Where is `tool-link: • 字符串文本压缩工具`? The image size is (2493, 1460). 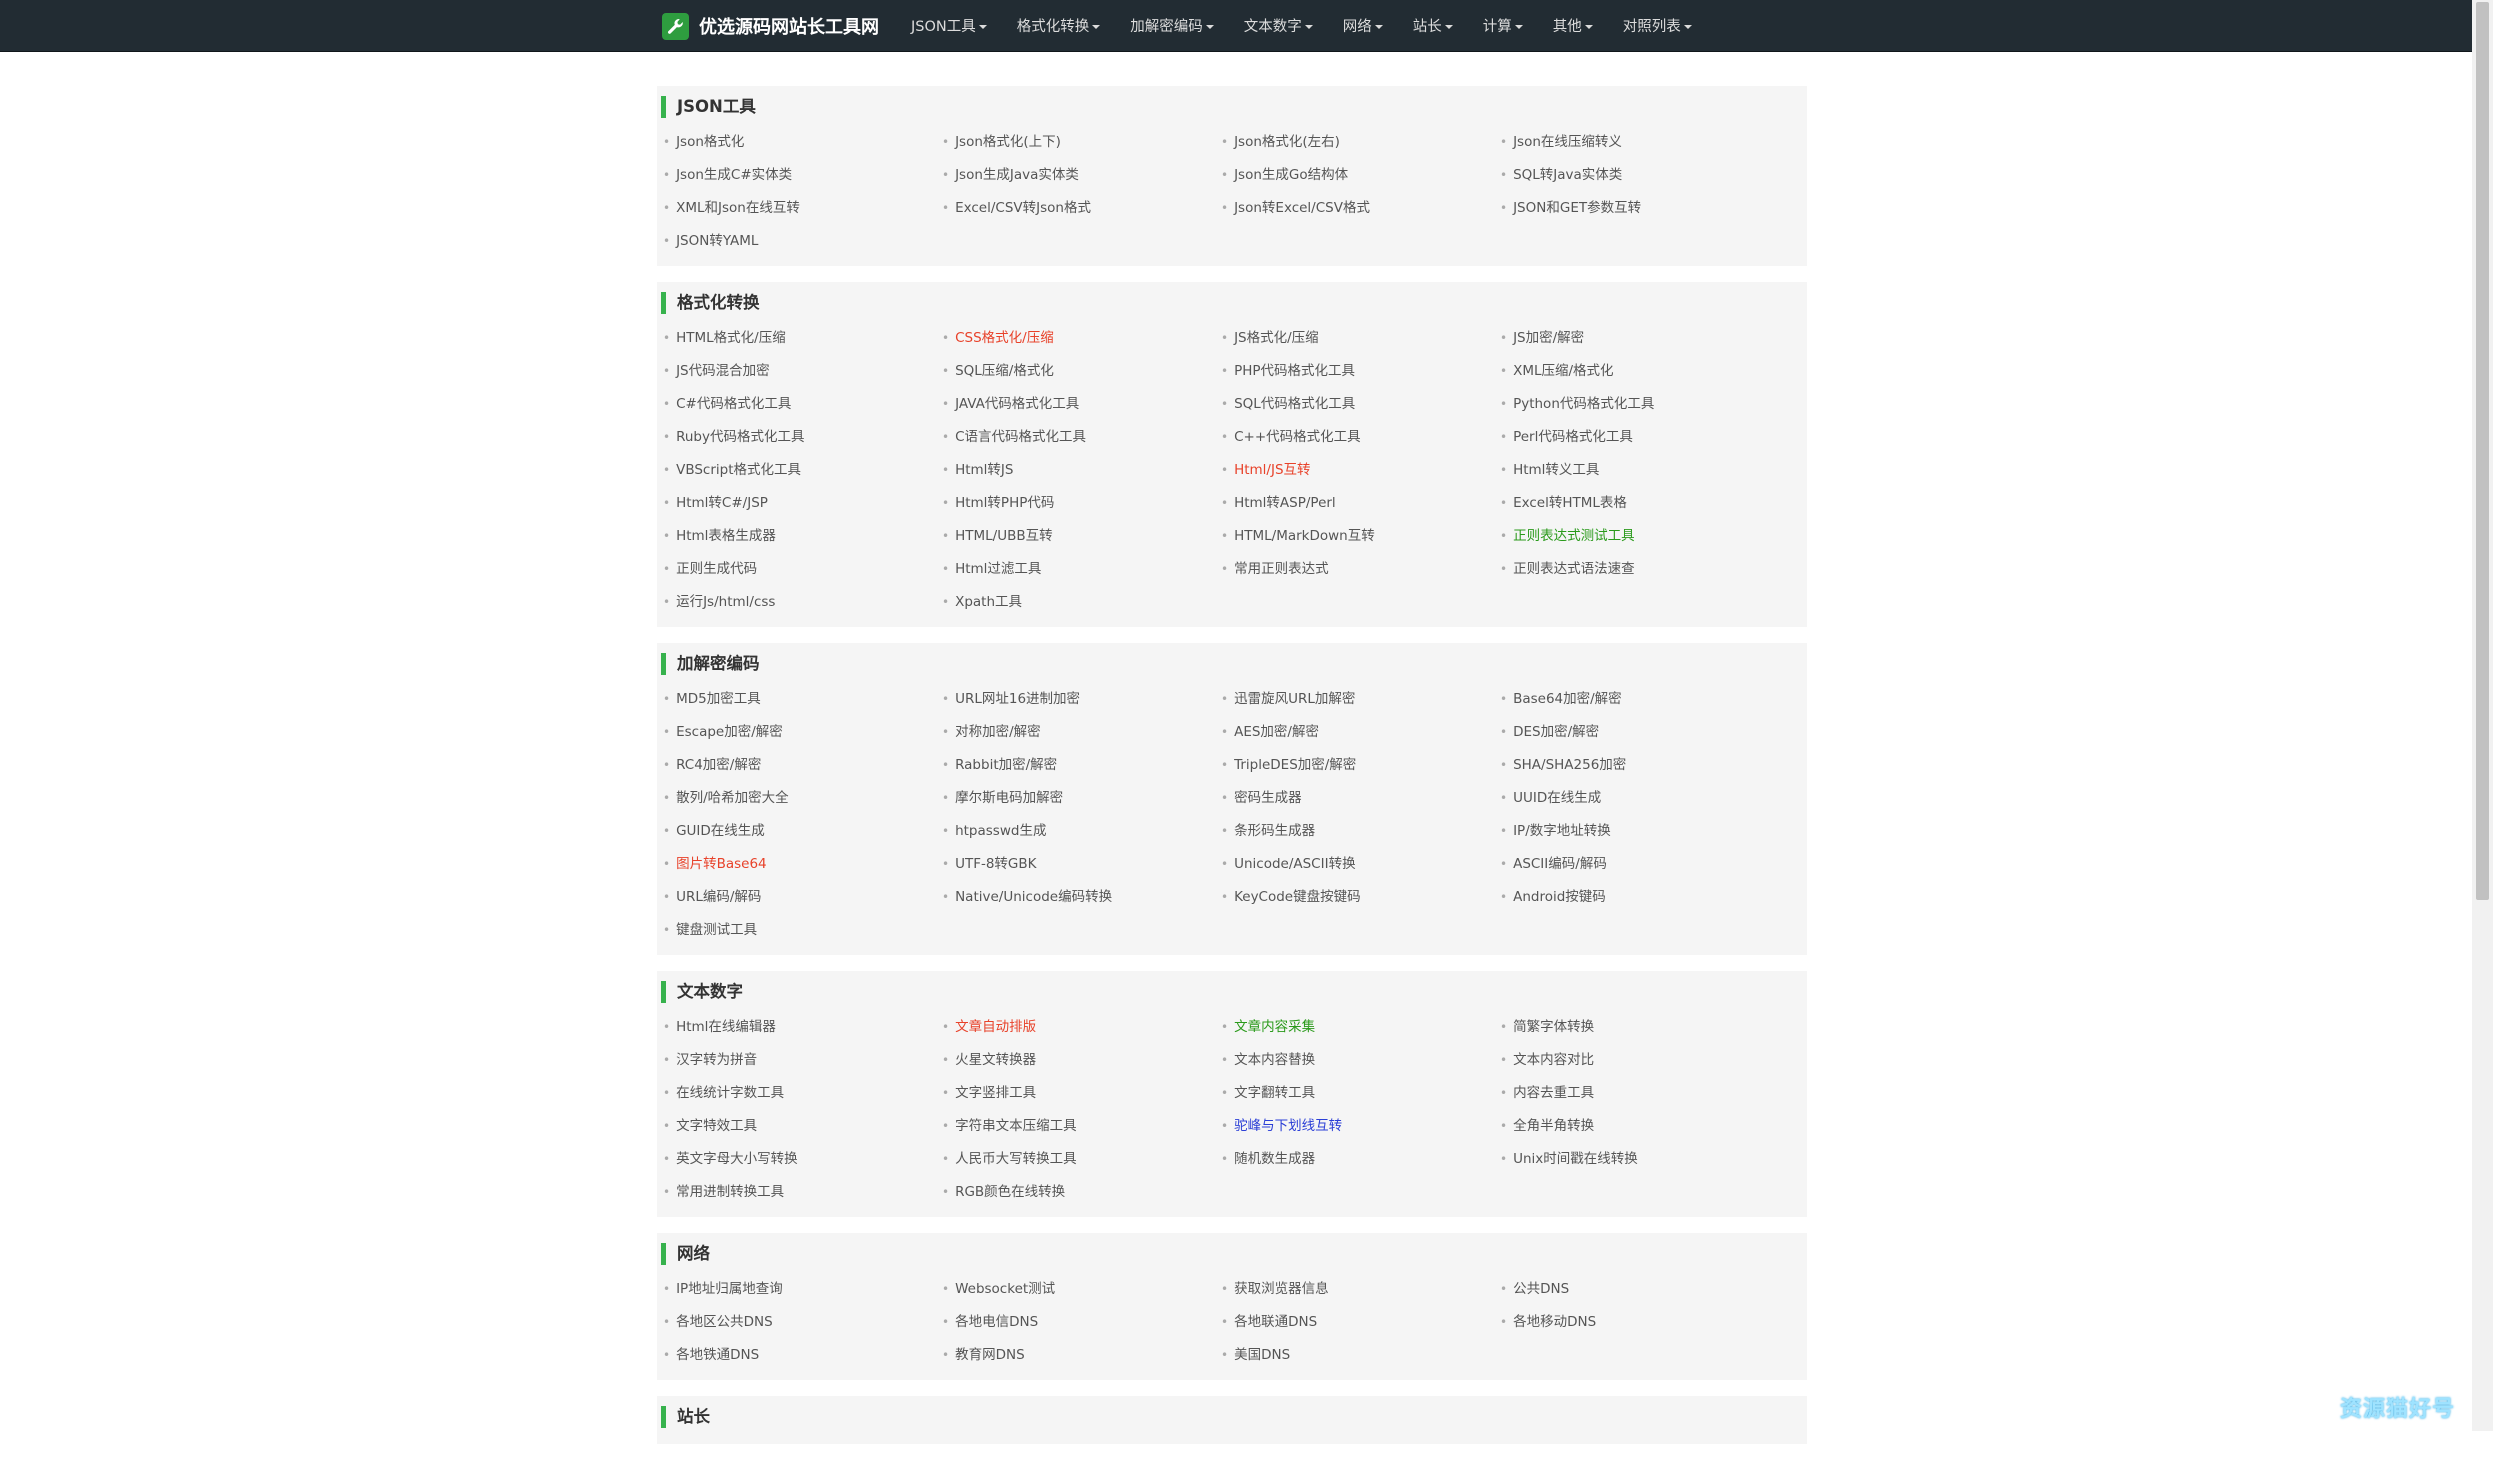
tool-link: • 字符串文本压缩工具 is located at coordinates (1081, 1126).